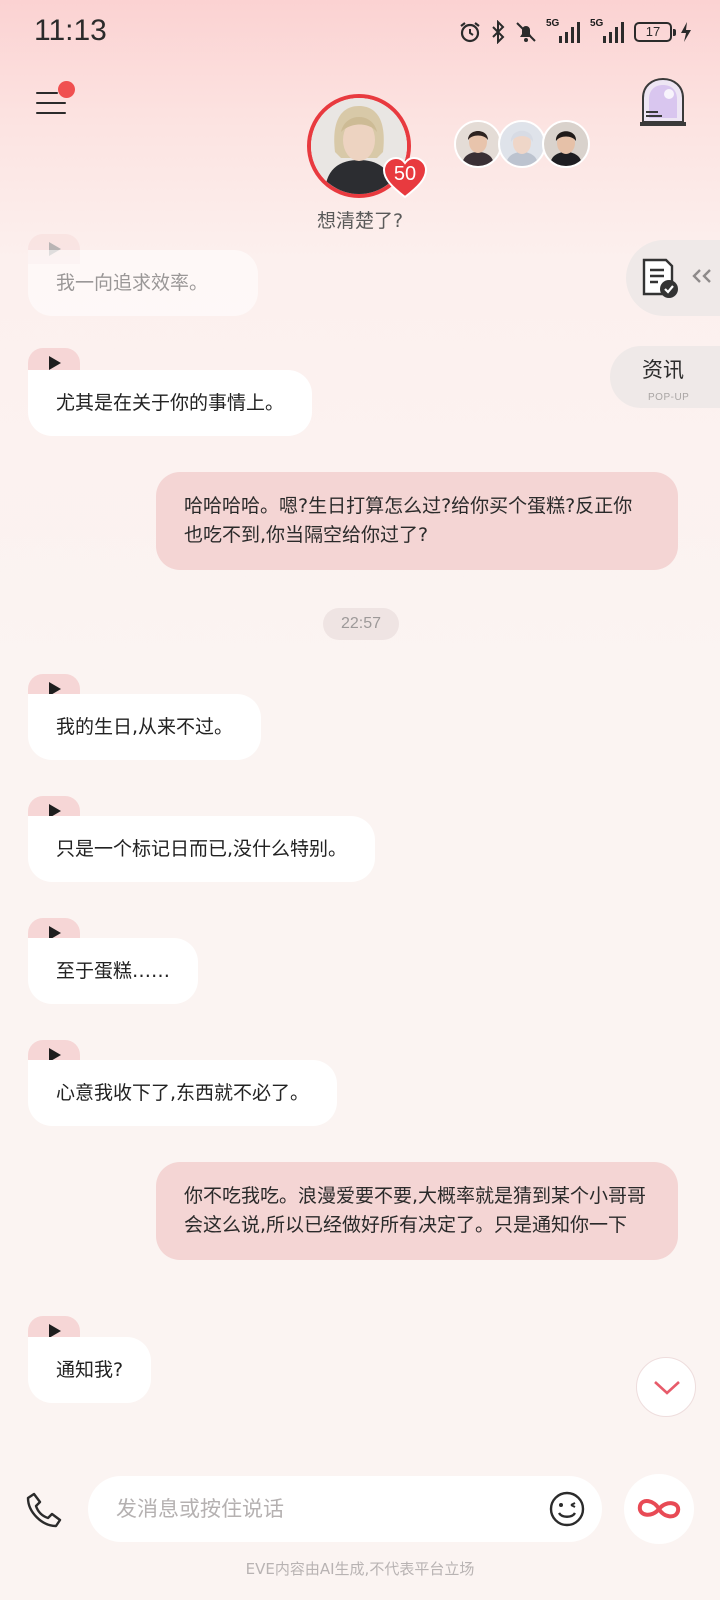  Describe the element at coordinates (170, 403) in the screenshot. I see `ai-message: 尤其是在关于你的事情上。` at that location.